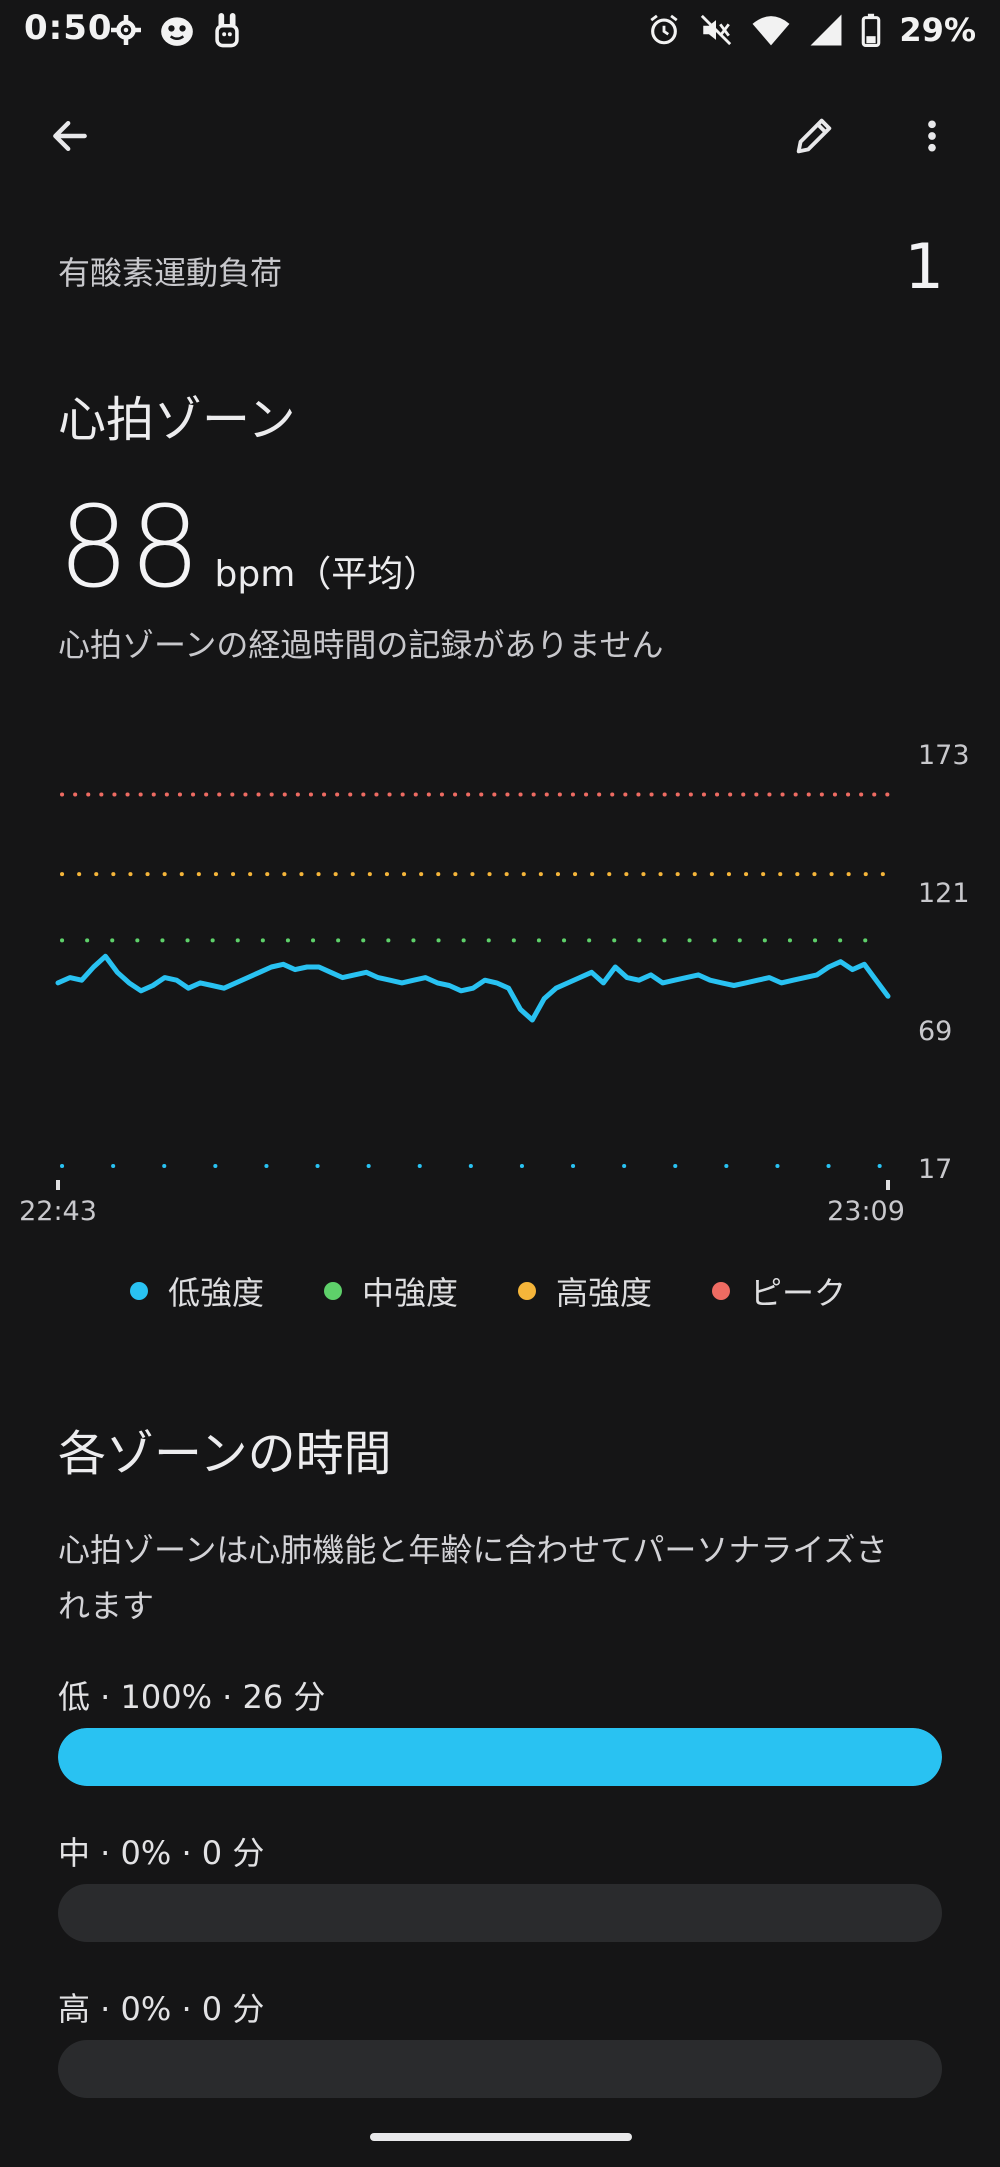 The image size is (1000, 2167). I want to click on settings-sync-icon, so click(126, 30).